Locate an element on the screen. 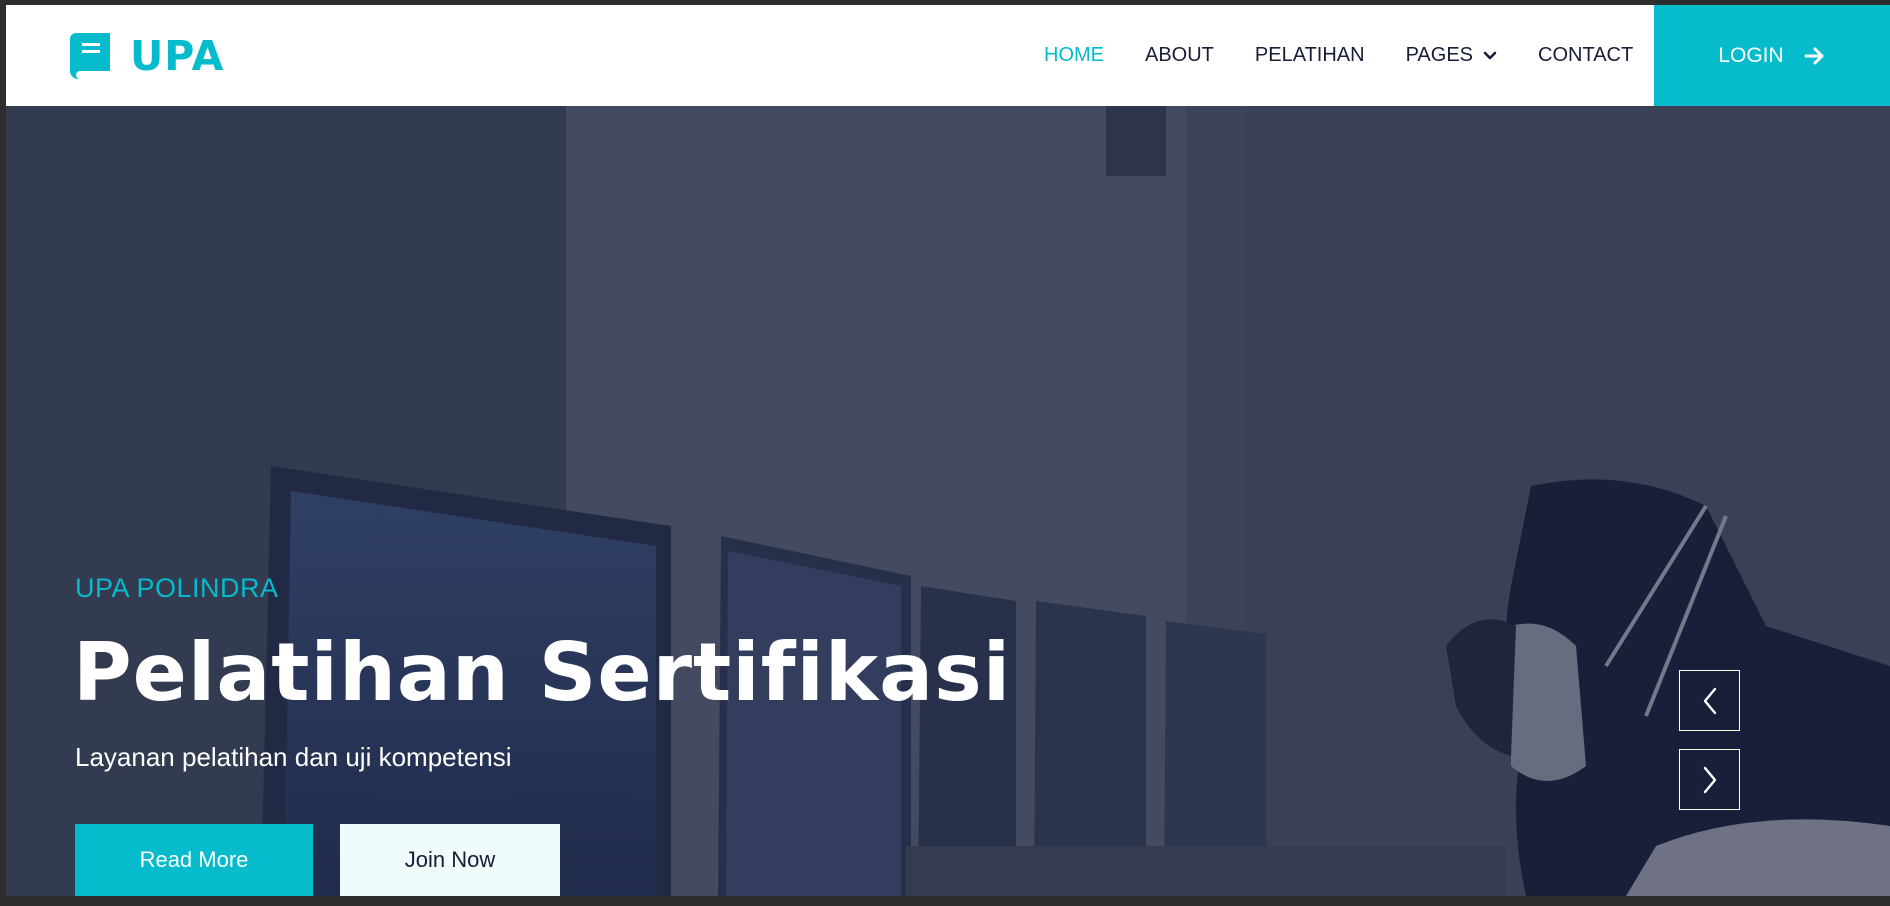 The image size is (1890, 906). brand-name: UPA is located at coordinates (177, 56).